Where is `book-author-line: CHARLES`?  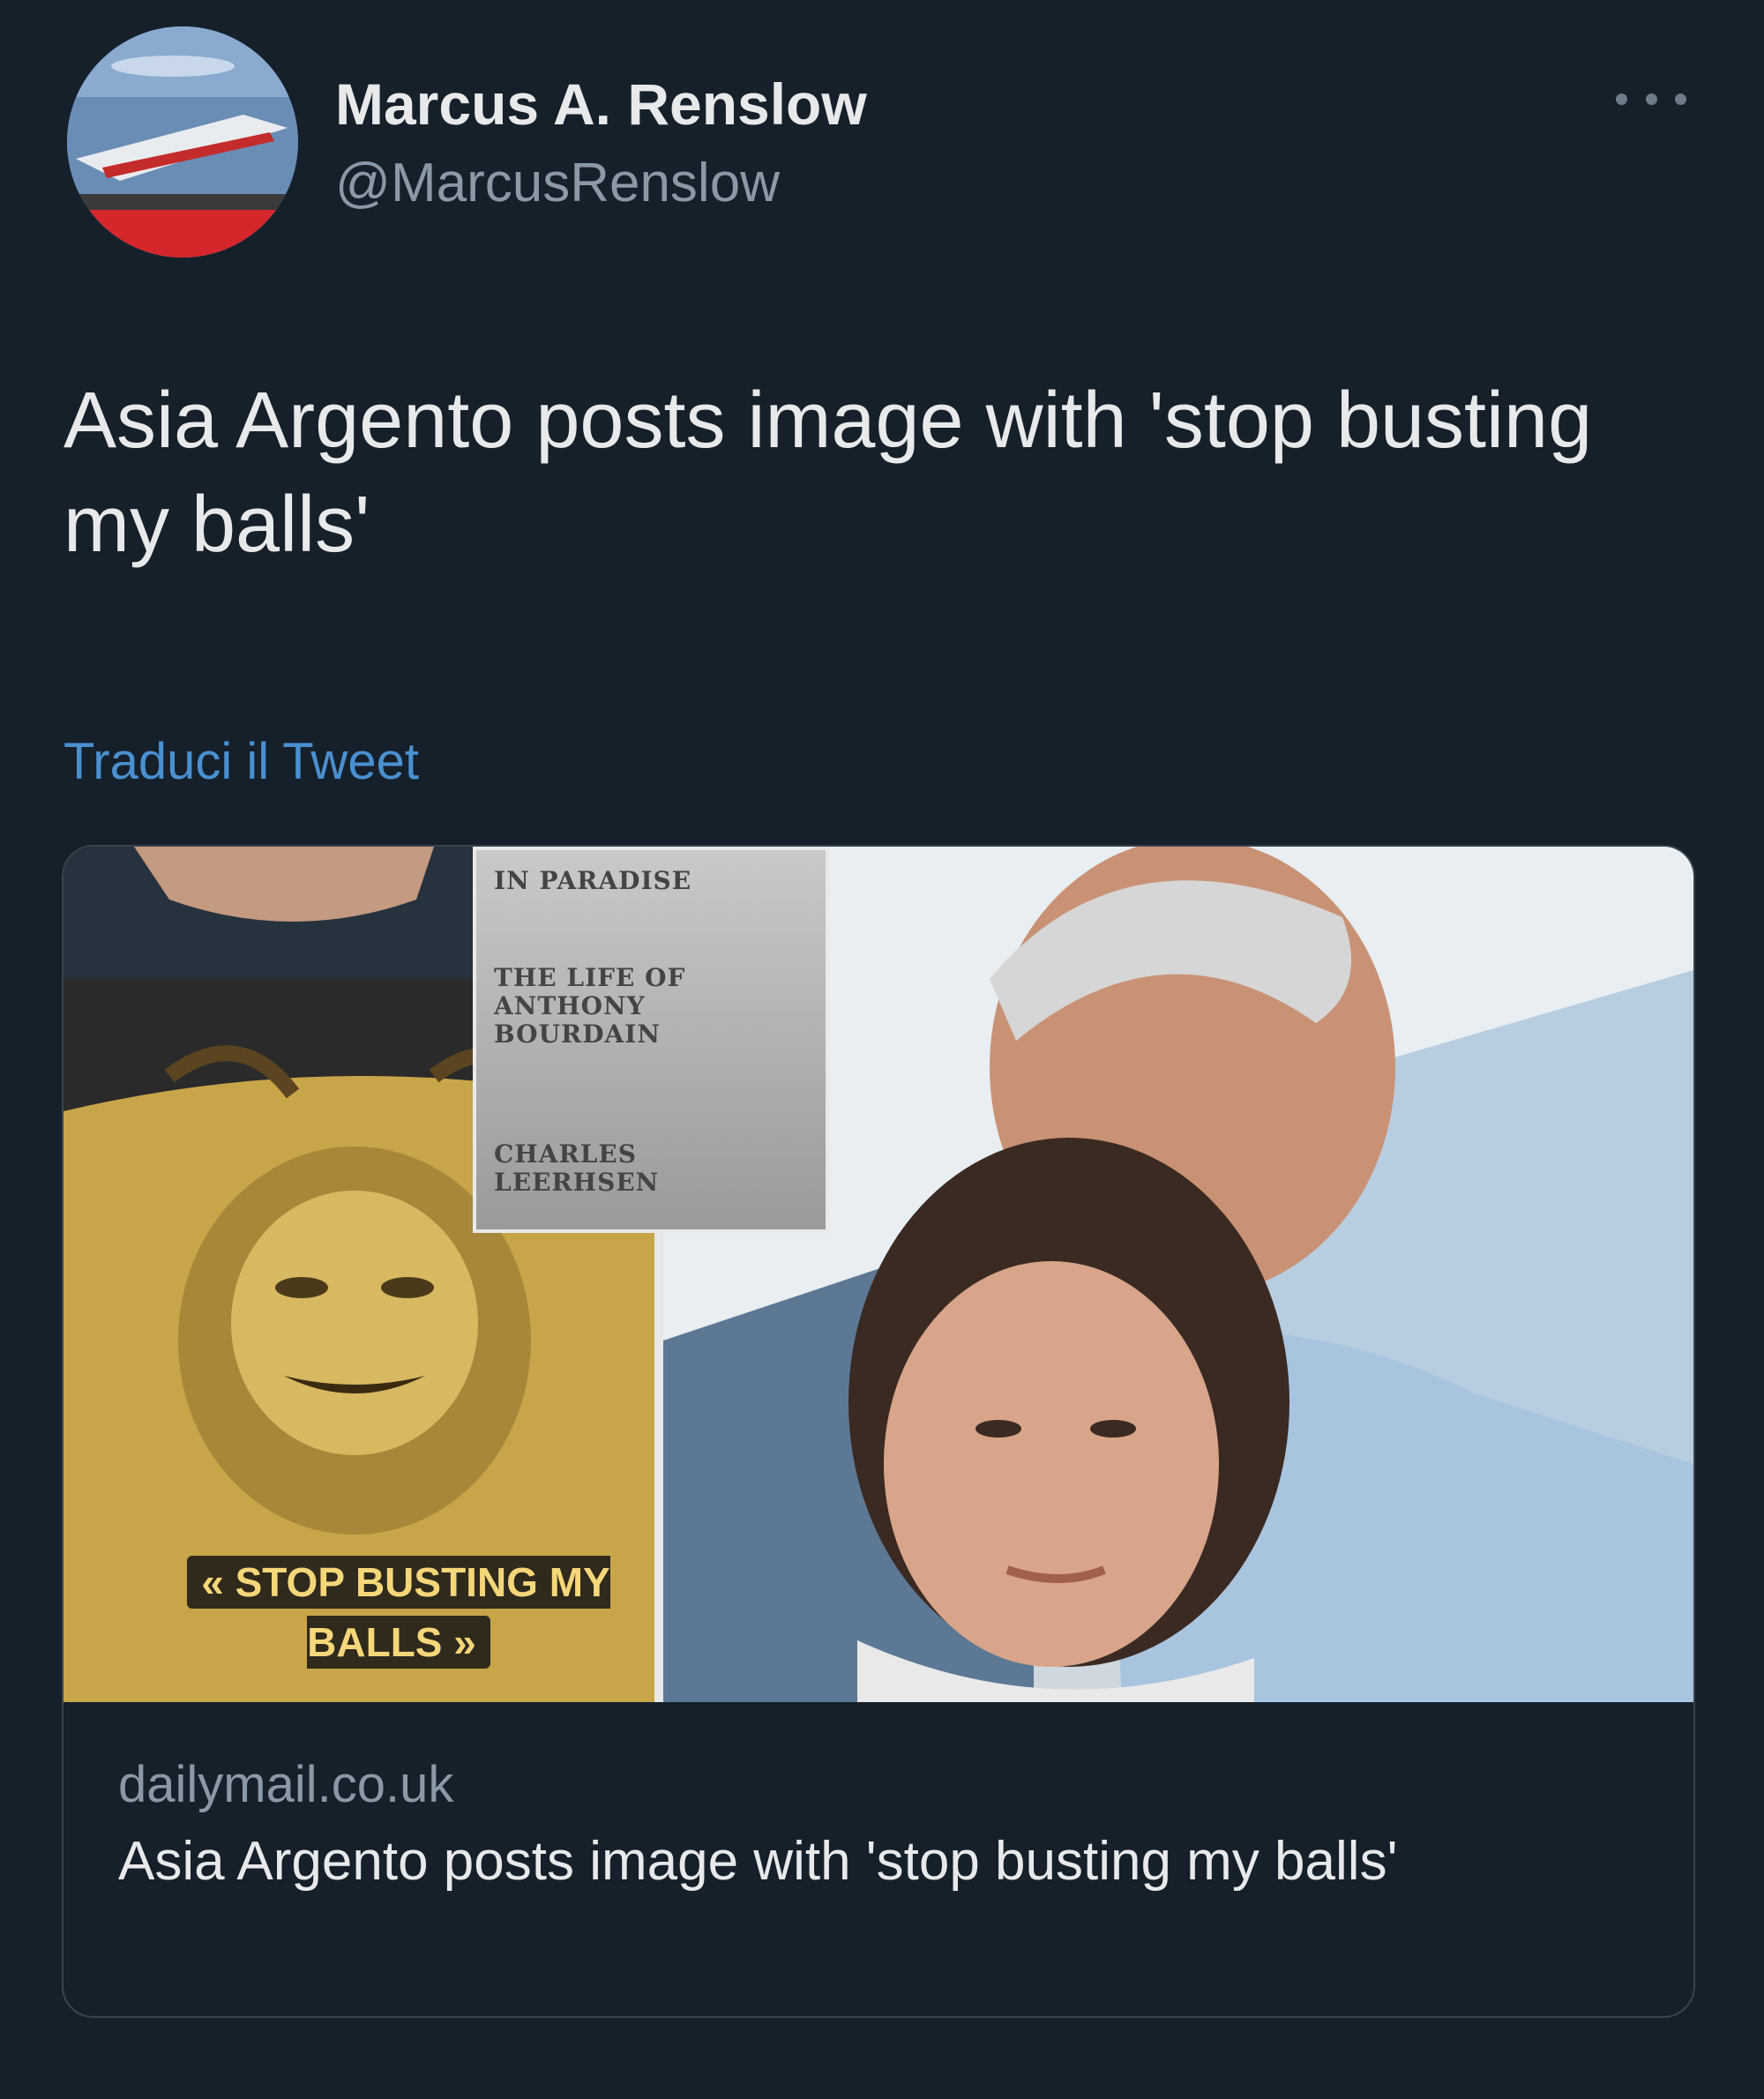 book-author-line: CHARLES is located at coordinates (565, 1154).